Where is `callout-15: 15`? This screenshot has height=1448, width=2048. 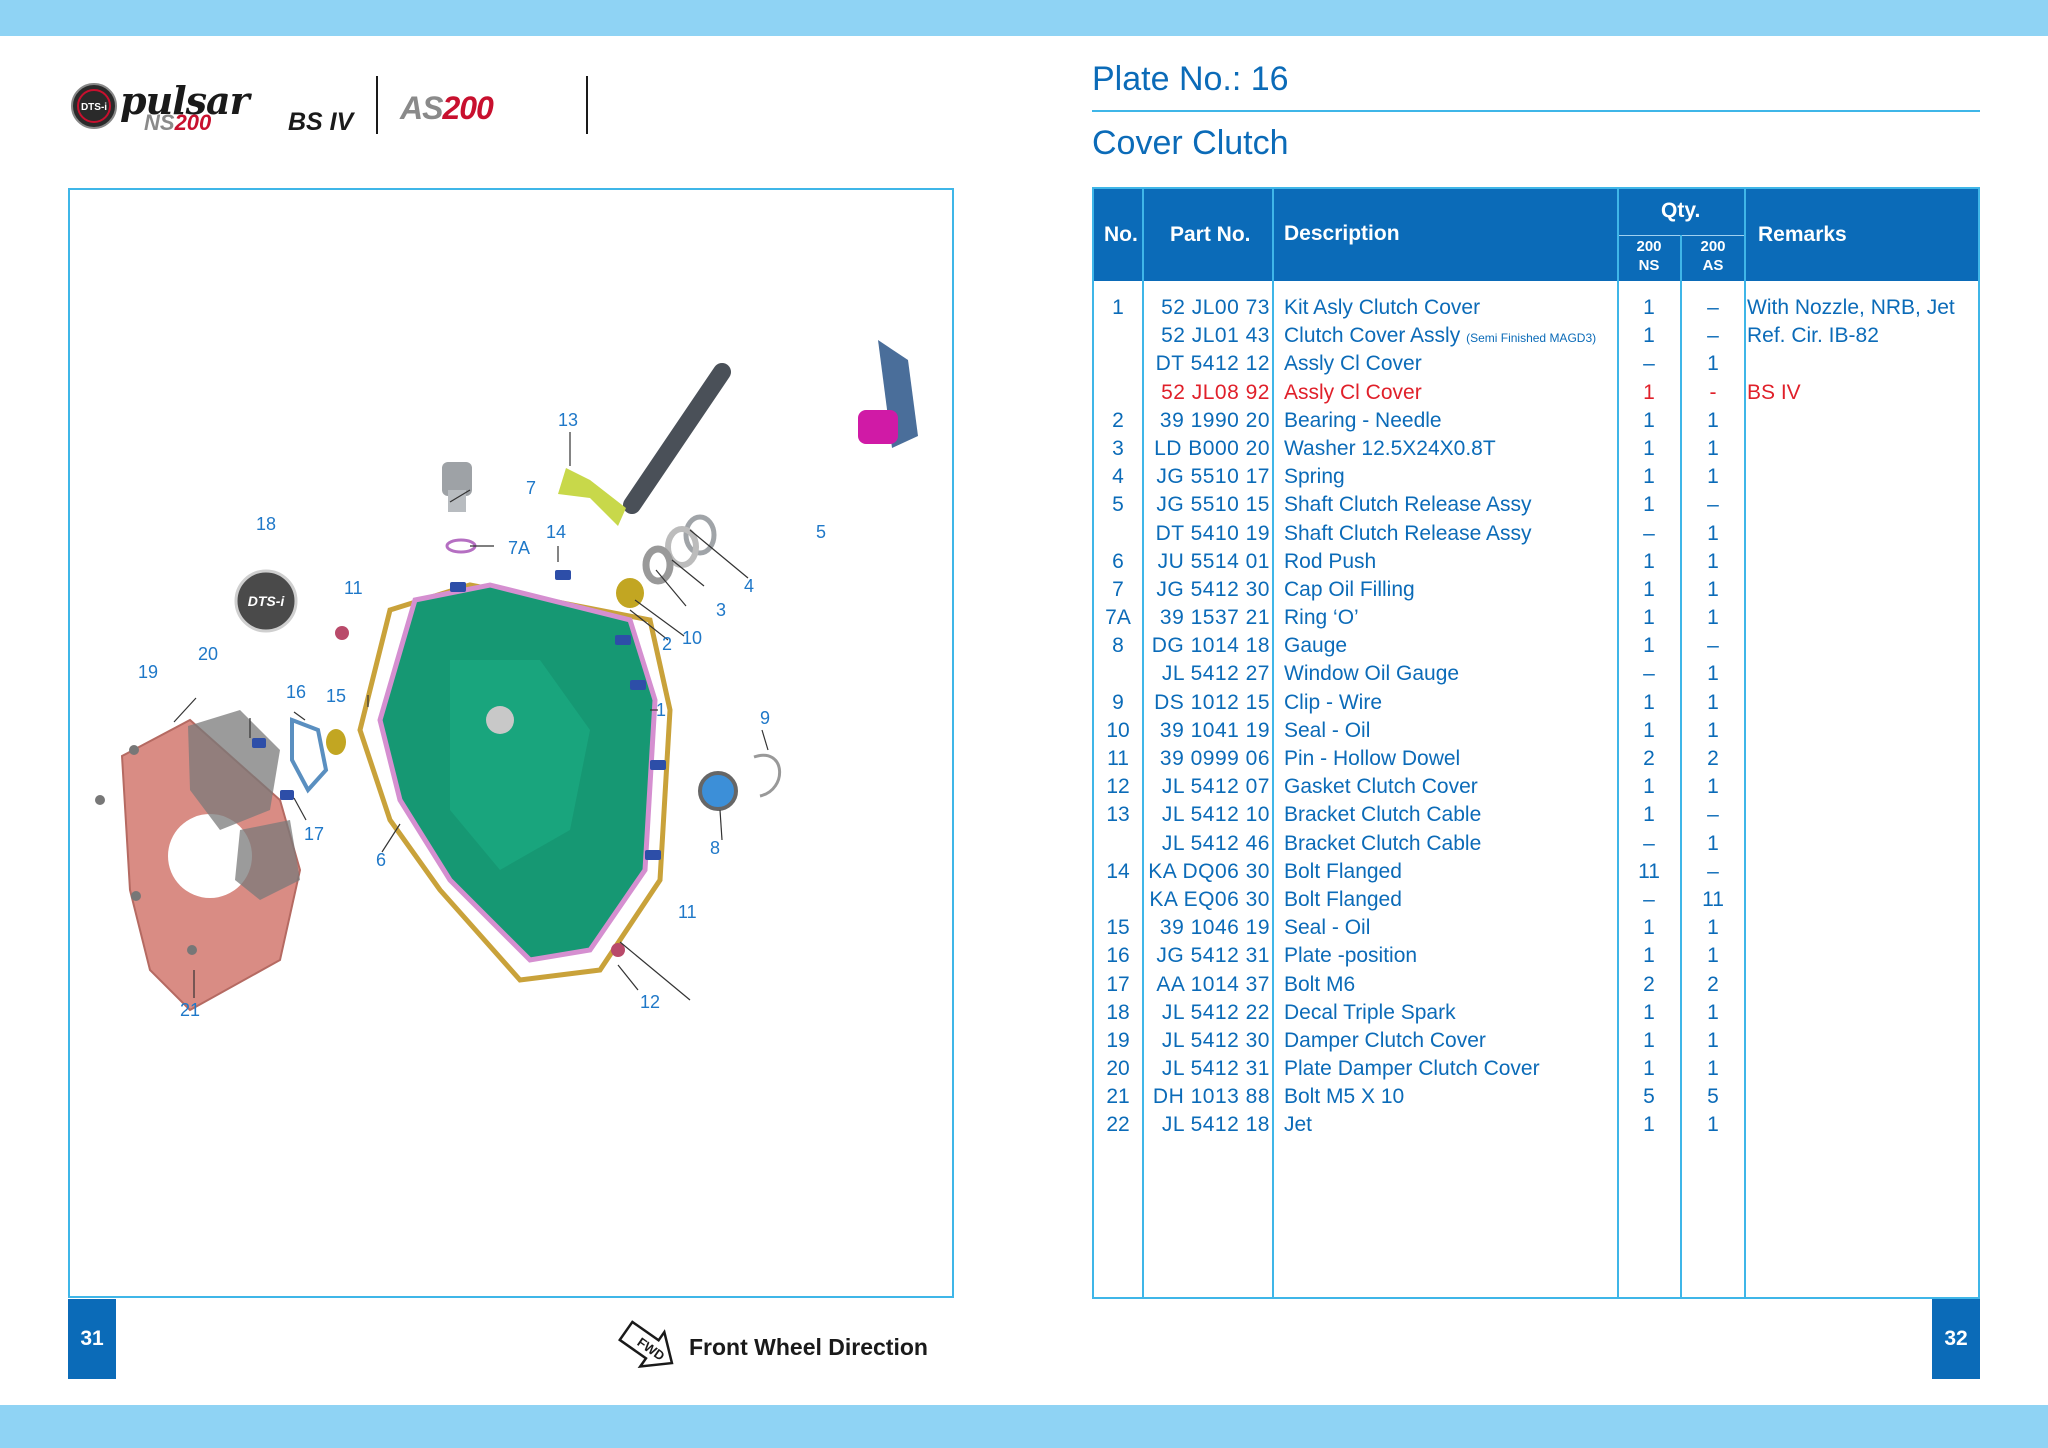 callout-15: 15 is located at coordinates (336, 696).